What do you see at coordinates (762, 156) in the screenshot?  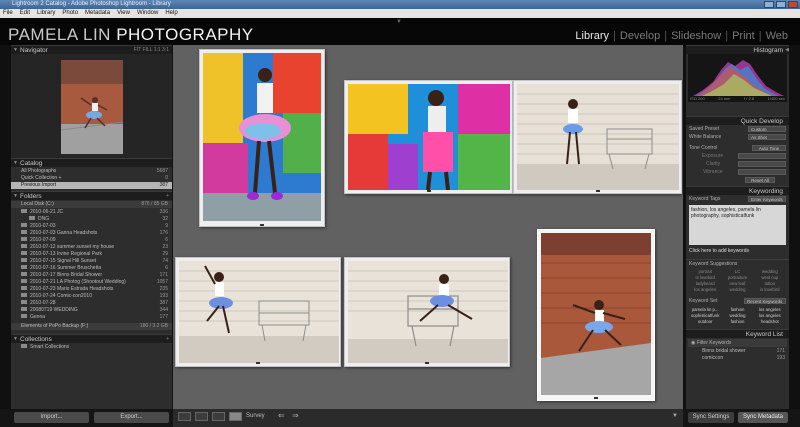 I see `exposure-adjust-buttons` at bounding box center [762, 156].